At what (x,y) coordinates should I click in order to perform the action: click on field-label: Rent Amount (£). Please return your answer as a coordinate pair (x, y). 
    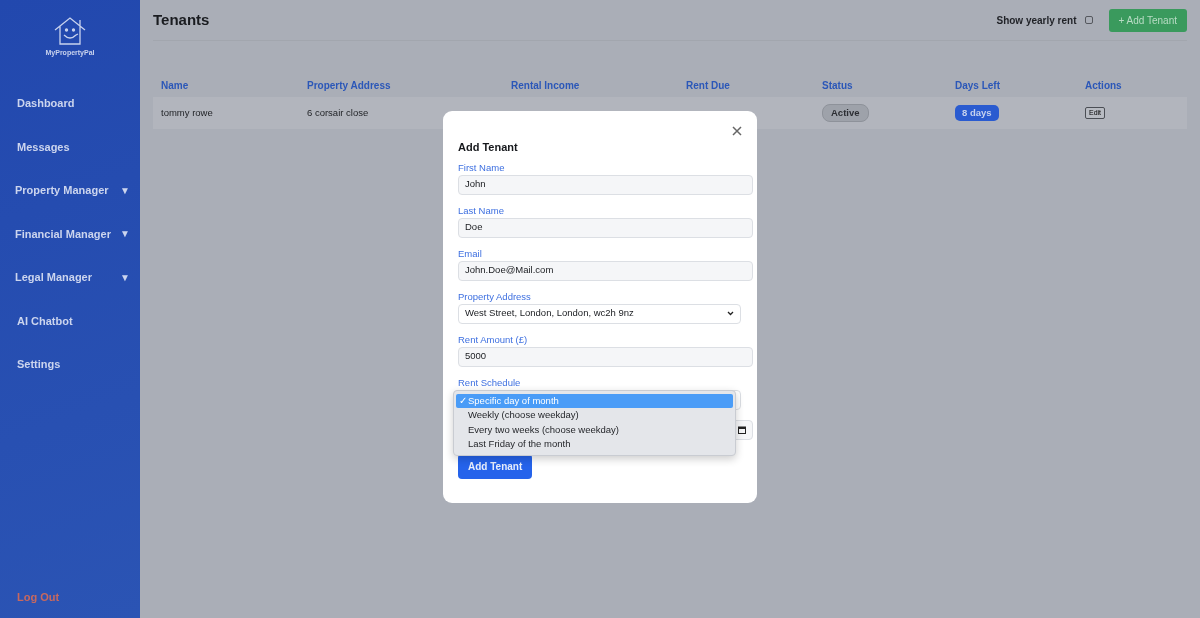
    Looking at the image, I should click on (493, 339).